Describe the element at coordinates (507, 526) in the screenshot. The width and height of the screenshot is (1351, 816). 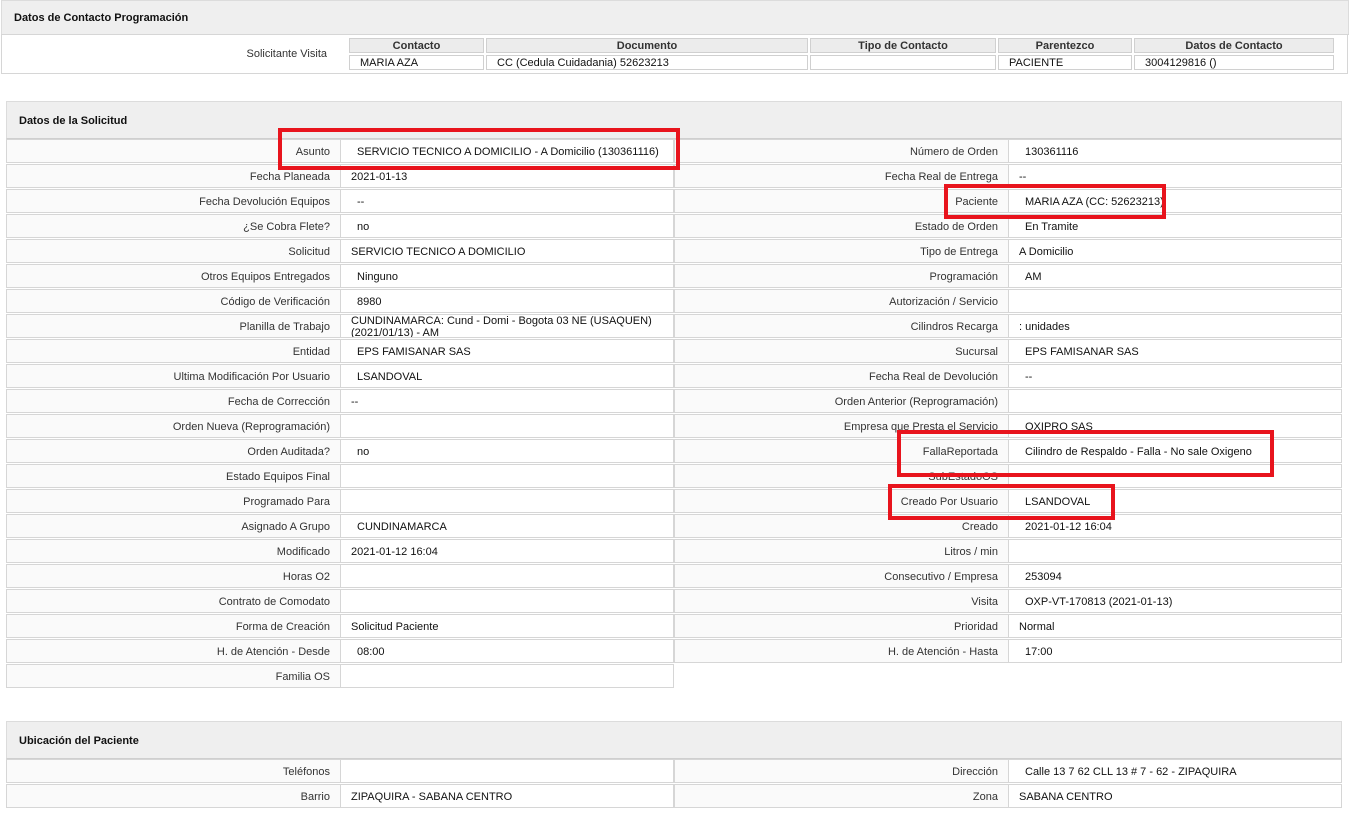
I see `value-asignado-a-grupo: CUNDINAMARCA` at that location.